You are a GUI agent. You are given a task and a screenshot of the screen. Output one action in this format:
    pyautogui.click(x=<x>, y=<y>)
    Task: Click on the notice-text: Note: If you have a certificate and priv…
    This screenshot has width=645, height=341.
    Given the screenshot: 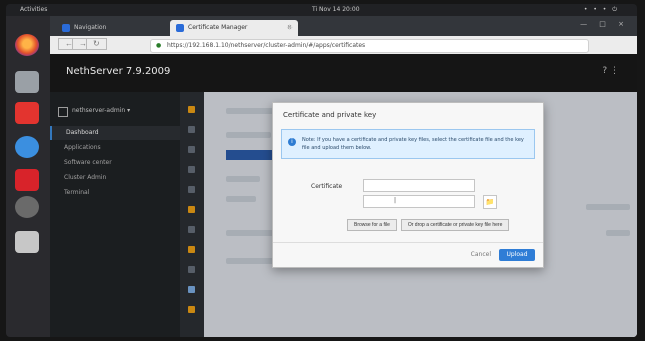 What is the action you would take?
    pyautogui.click(x=413, y=144)
    